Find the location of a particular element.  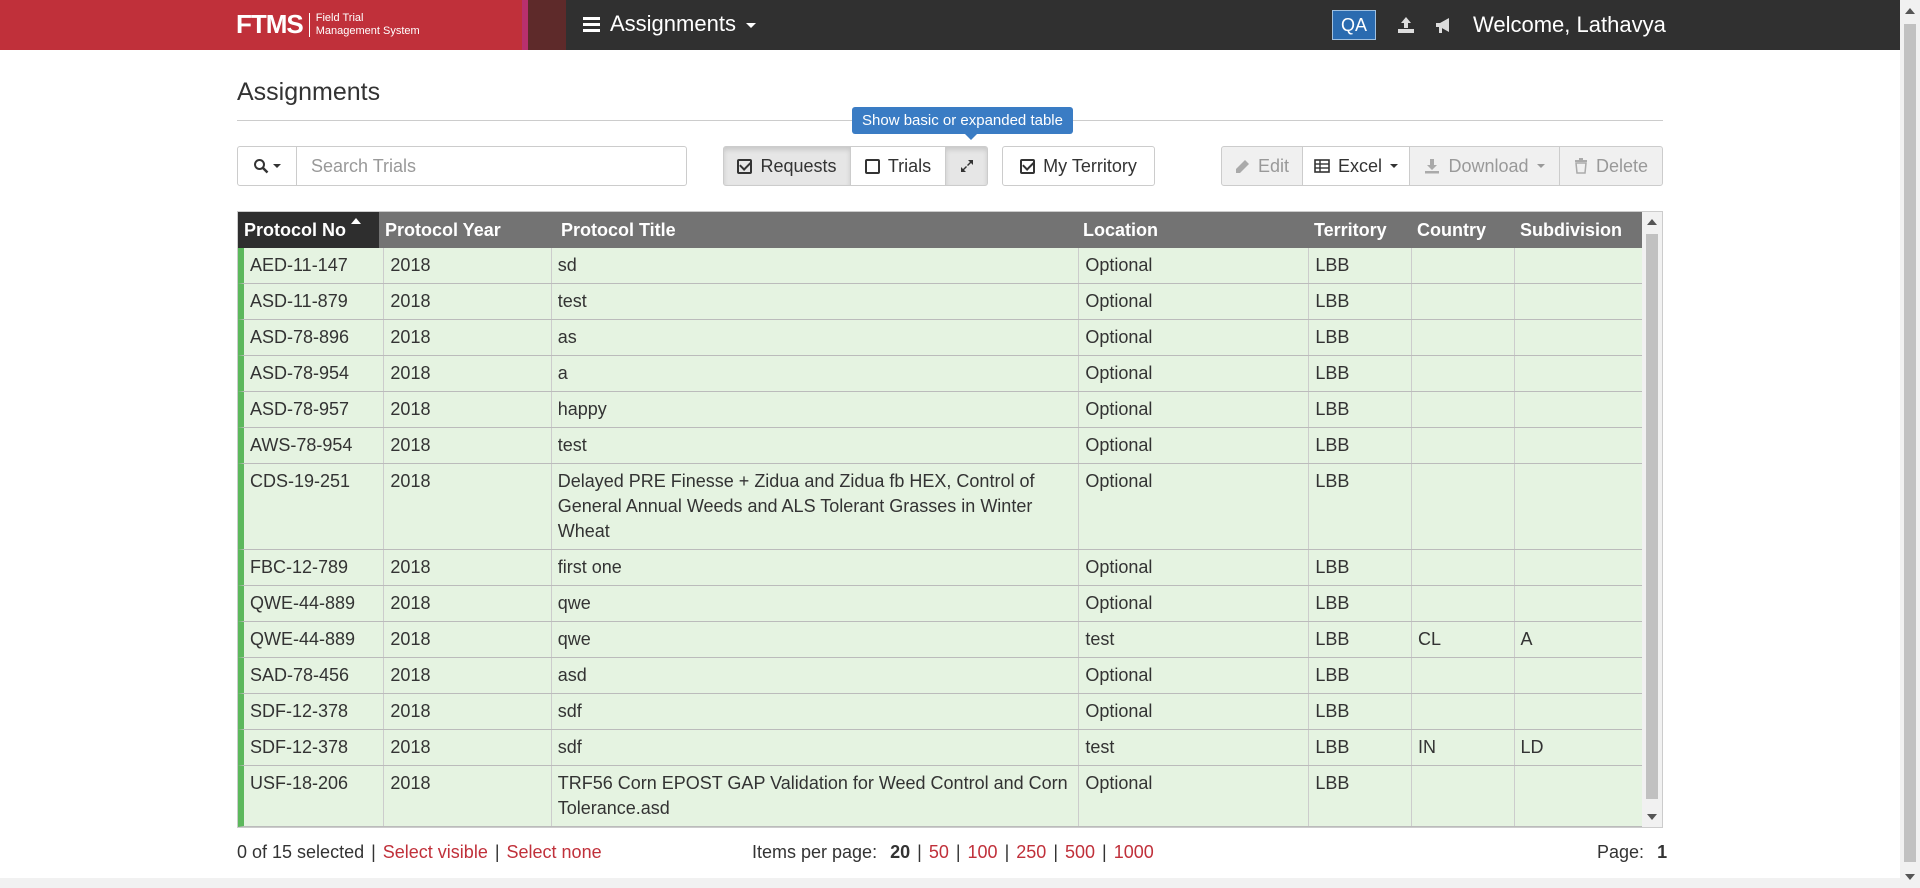

cell-country is located at coordinates (1463, 711).